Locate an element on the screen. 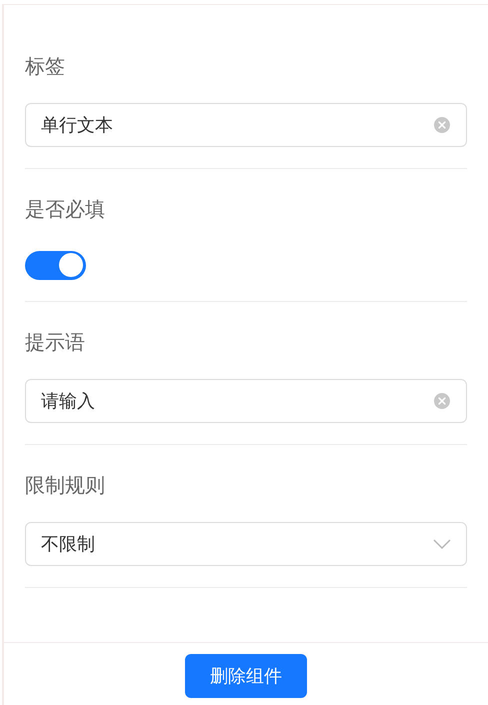  field-value: 请输入 is located at coordinates (237, 401).